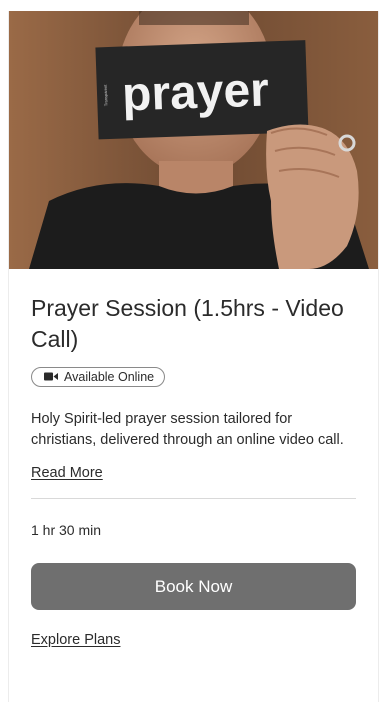 Image resolution: width=389 pixels, height=702 pixels. I want to click on read-more-link: Read More, so click(67, 473).